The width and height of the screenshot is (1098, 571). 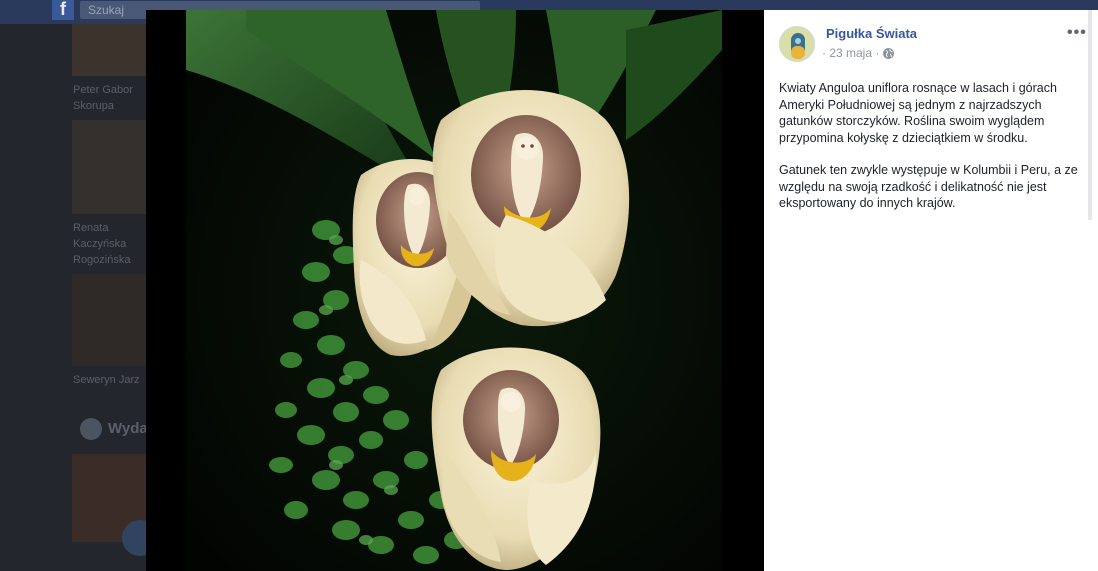 What do you see at coordinates (63, 10) in the screenshot?
I see `facebook-logo-icon: f` at bounding box center [63, 10].